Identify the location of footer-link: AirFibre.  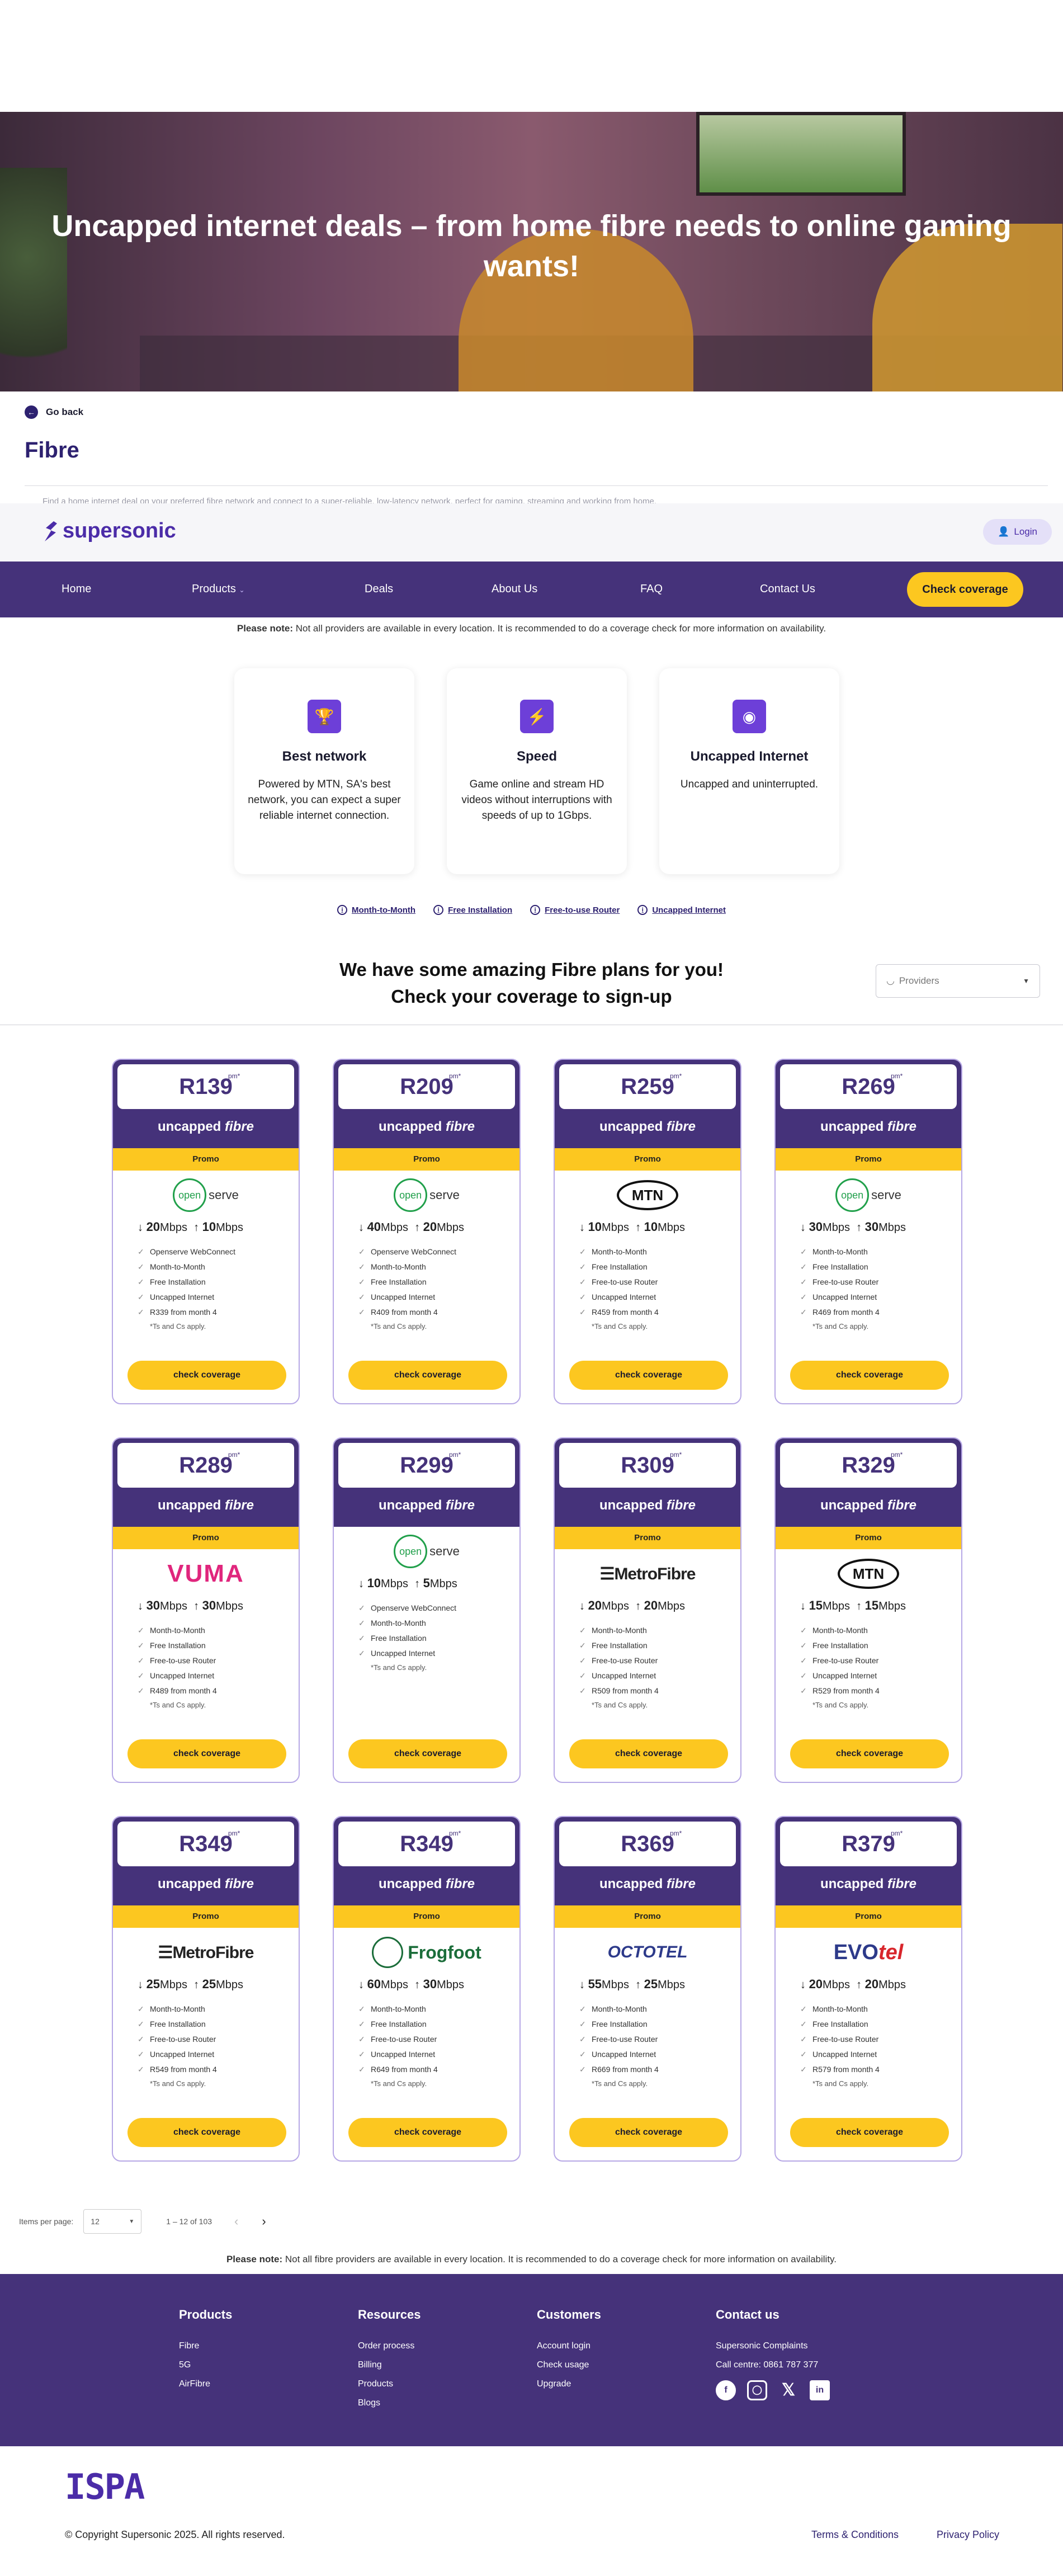
(205, 2384).